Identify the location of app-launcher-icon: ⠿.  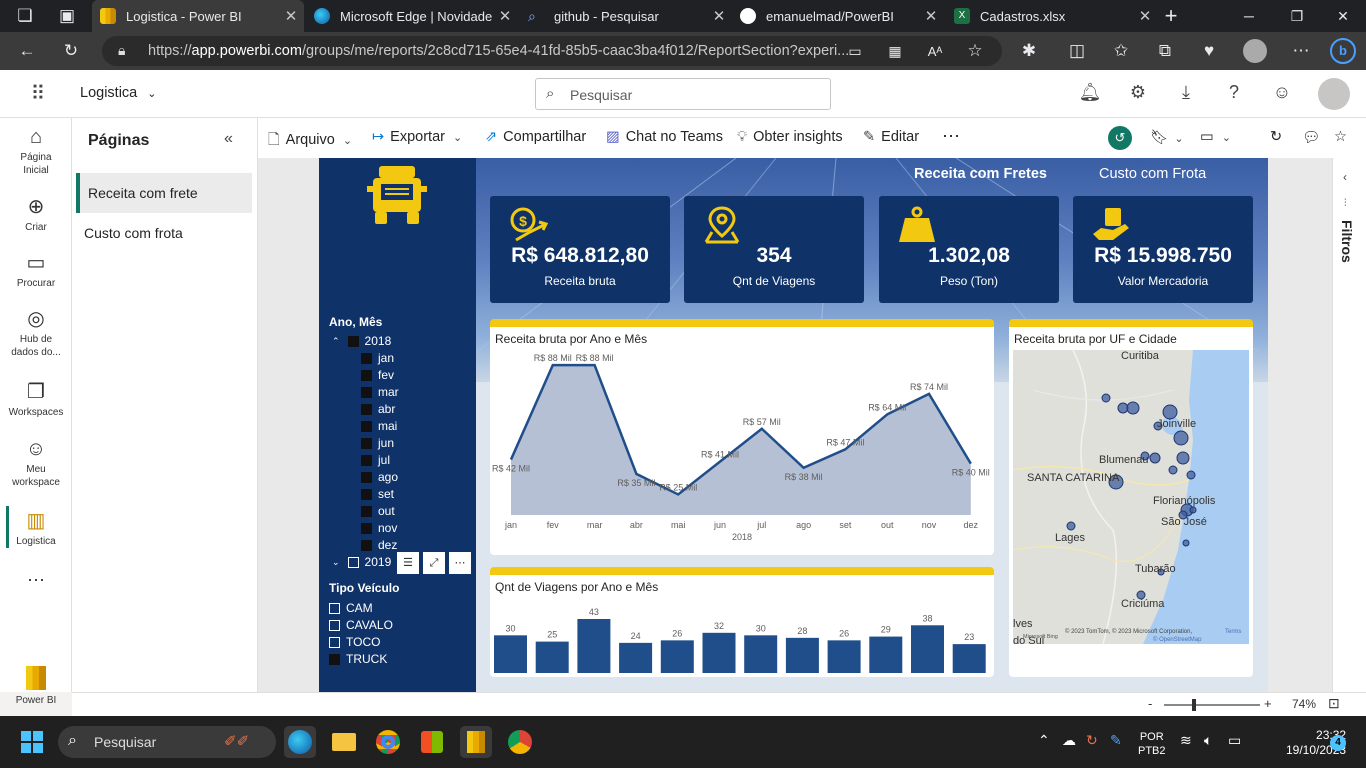
(38, 93).